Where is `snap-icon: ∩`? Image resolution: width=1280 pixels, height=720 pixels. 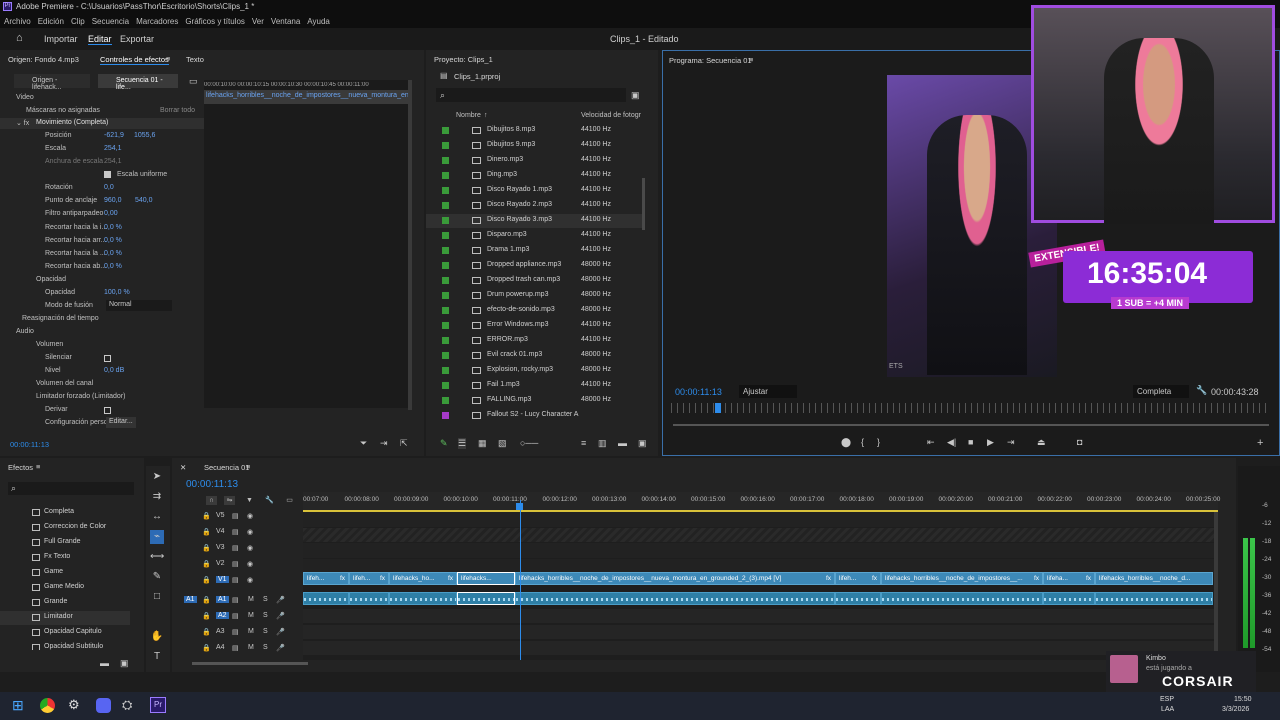 snap-icon: ∩ is located at coordinates (211, 500).